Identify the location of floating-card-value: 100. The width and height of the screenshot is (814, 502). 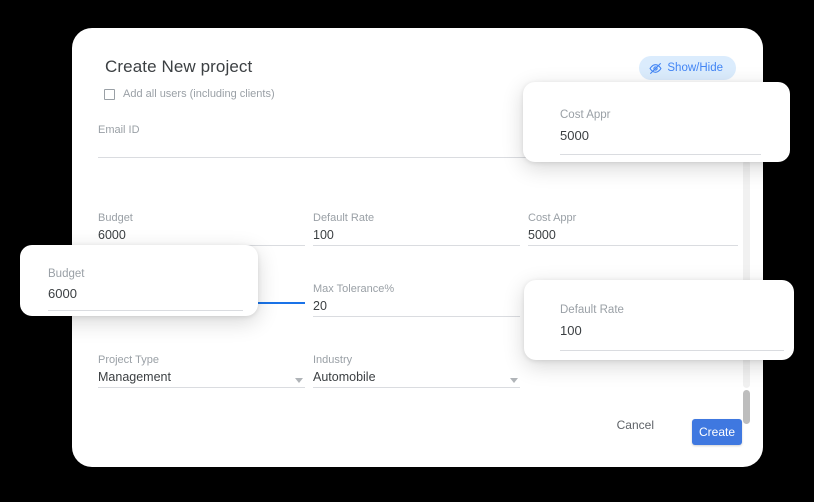
(571, 330).